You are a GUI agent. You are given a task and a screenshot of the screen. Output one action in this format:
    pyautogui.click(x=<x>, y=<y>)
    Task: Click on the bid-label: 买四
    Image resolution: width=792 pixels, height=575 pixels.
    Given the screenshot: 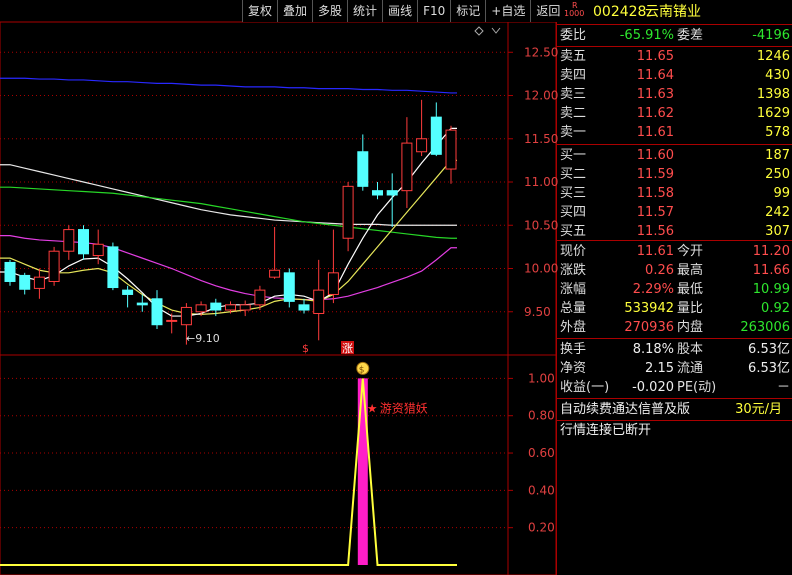 What is the action you would take?
    pyautogui.click(x=573, y=212)
    